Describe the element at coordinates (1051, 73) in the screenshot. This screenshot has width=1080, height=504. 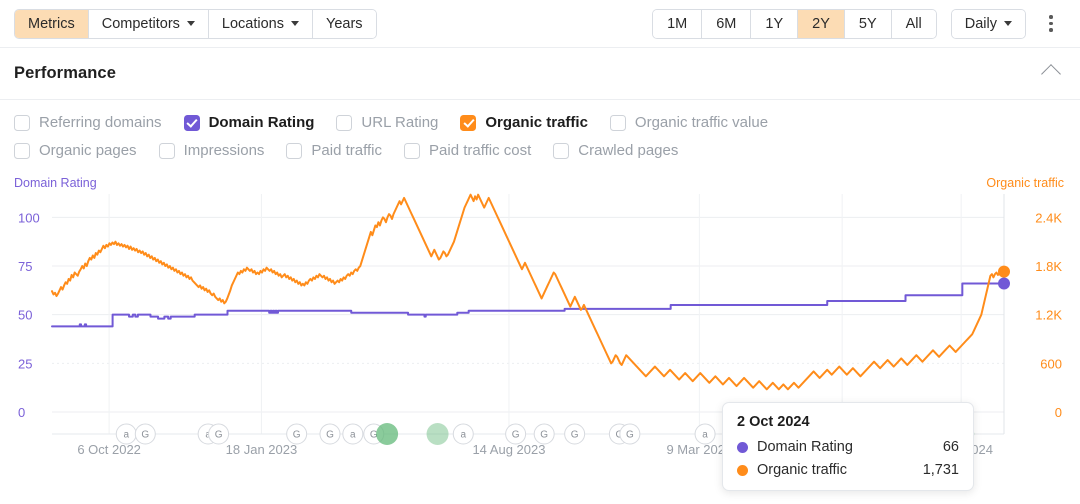
I see `chevron-up-icon` at that location.